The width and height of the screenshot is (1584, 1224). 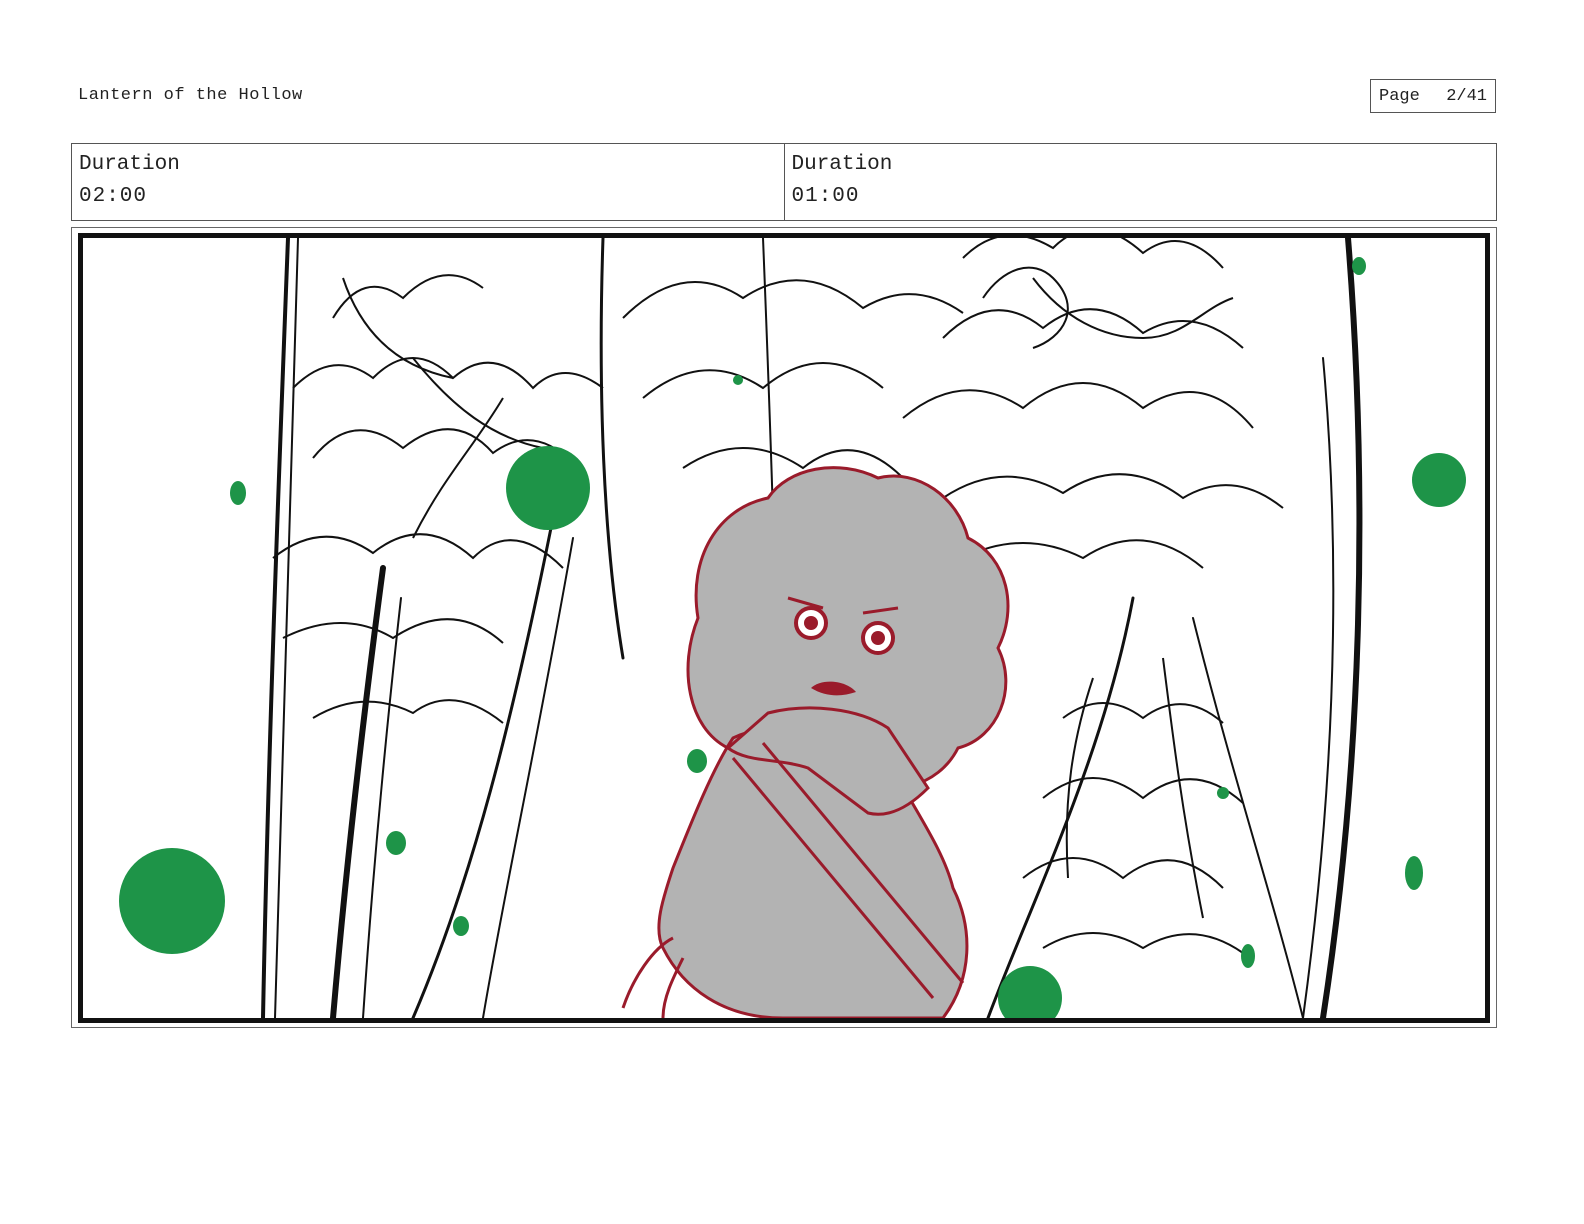 I want to click on page-indicator: Page 2/41, so click(x=1433, y=96).